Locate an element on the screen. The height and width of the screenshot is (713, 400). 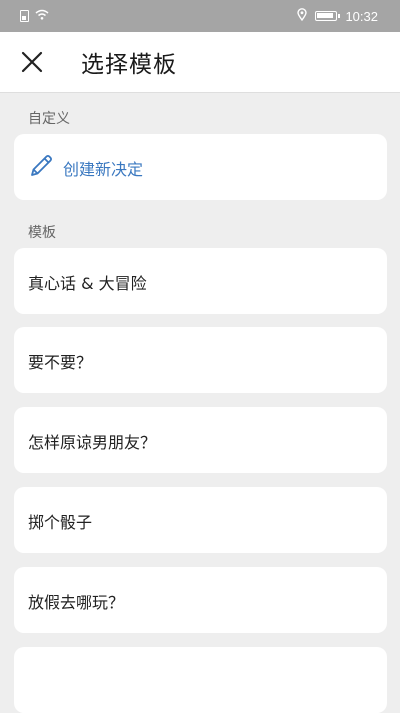
template-item-label: 要不要？ is located at coordinates (60, 362).